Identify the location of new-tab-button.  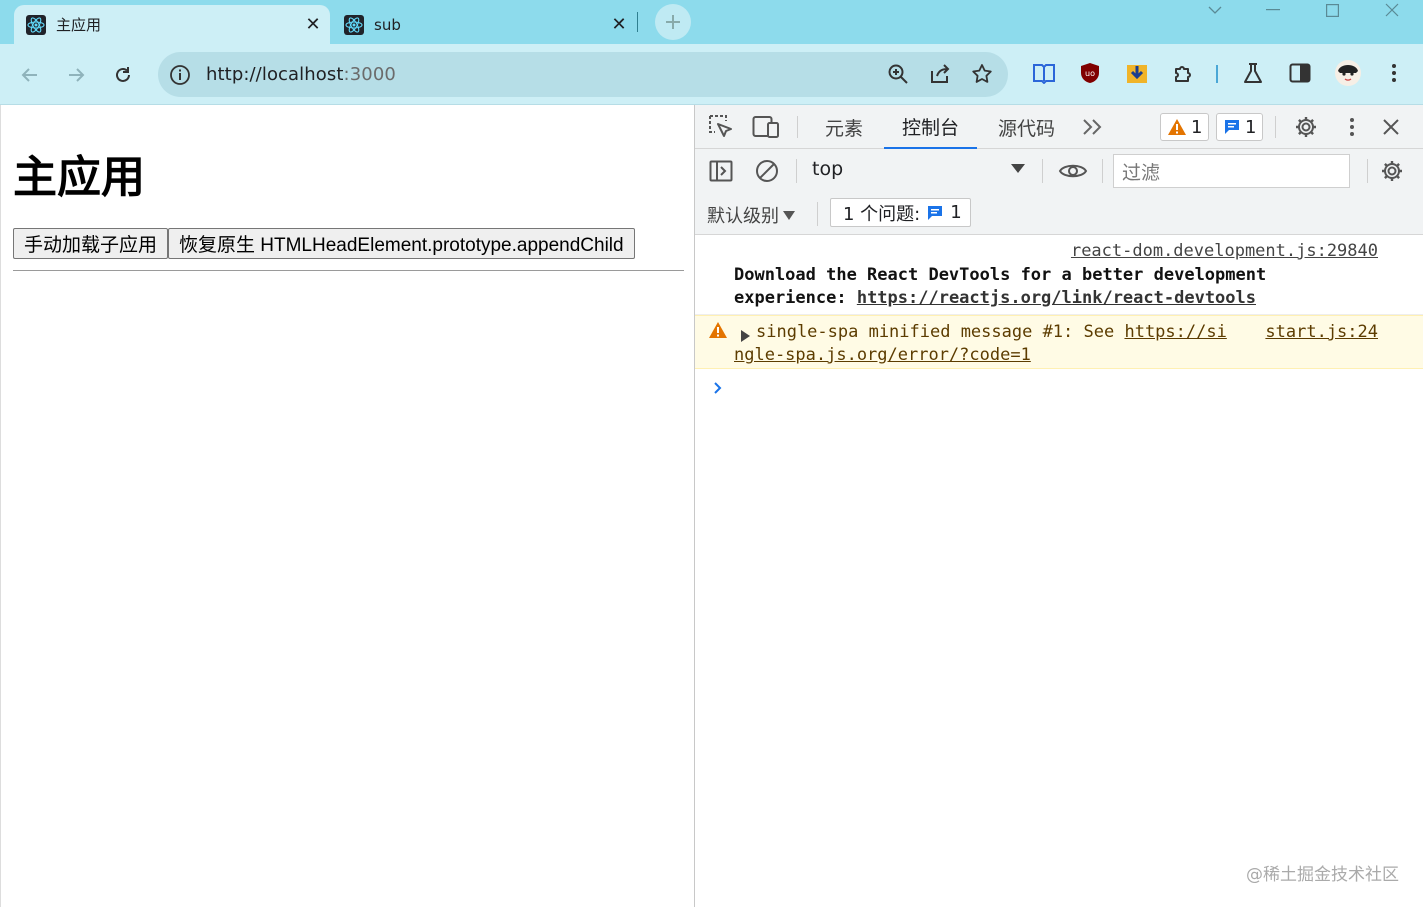
(673, 22).